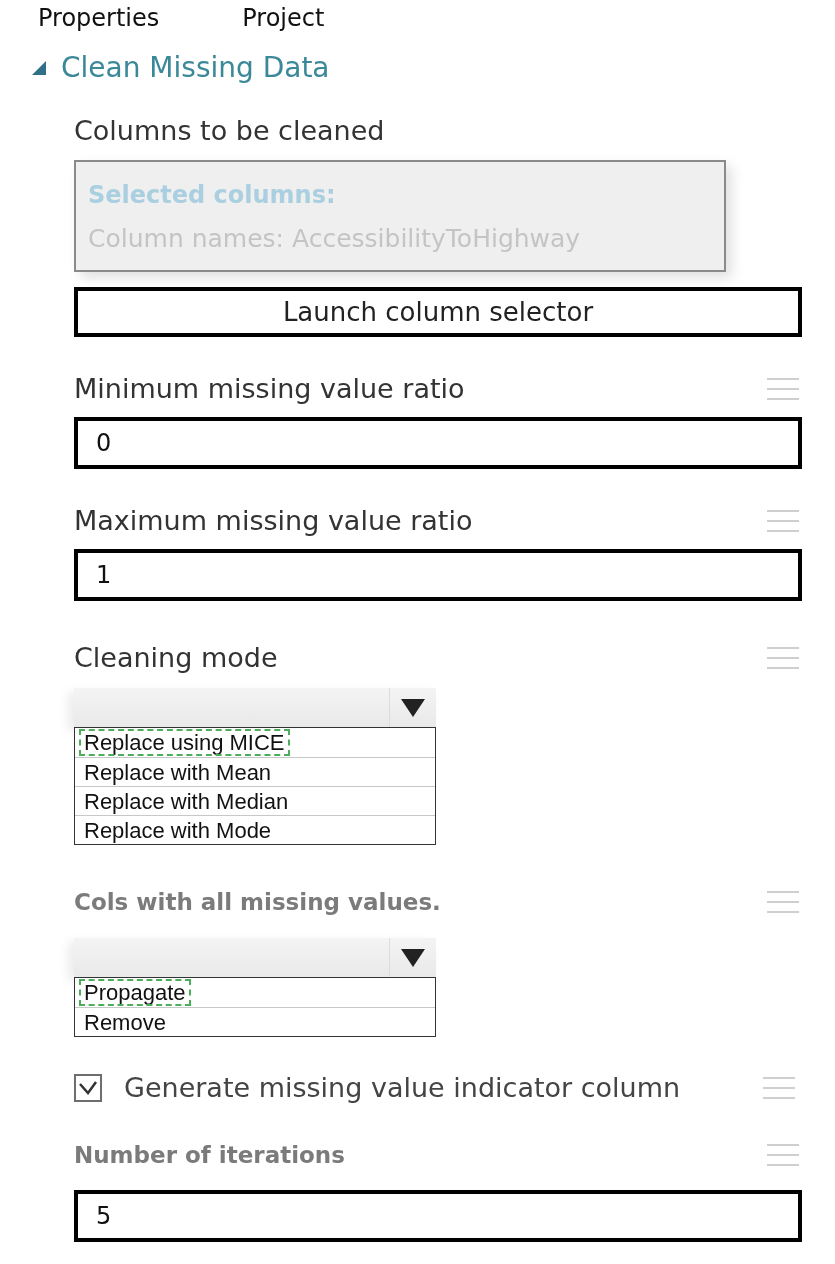  Describe the element at coordinates (99, 18) in the screenshot. I see `tab: Properties` at that location.